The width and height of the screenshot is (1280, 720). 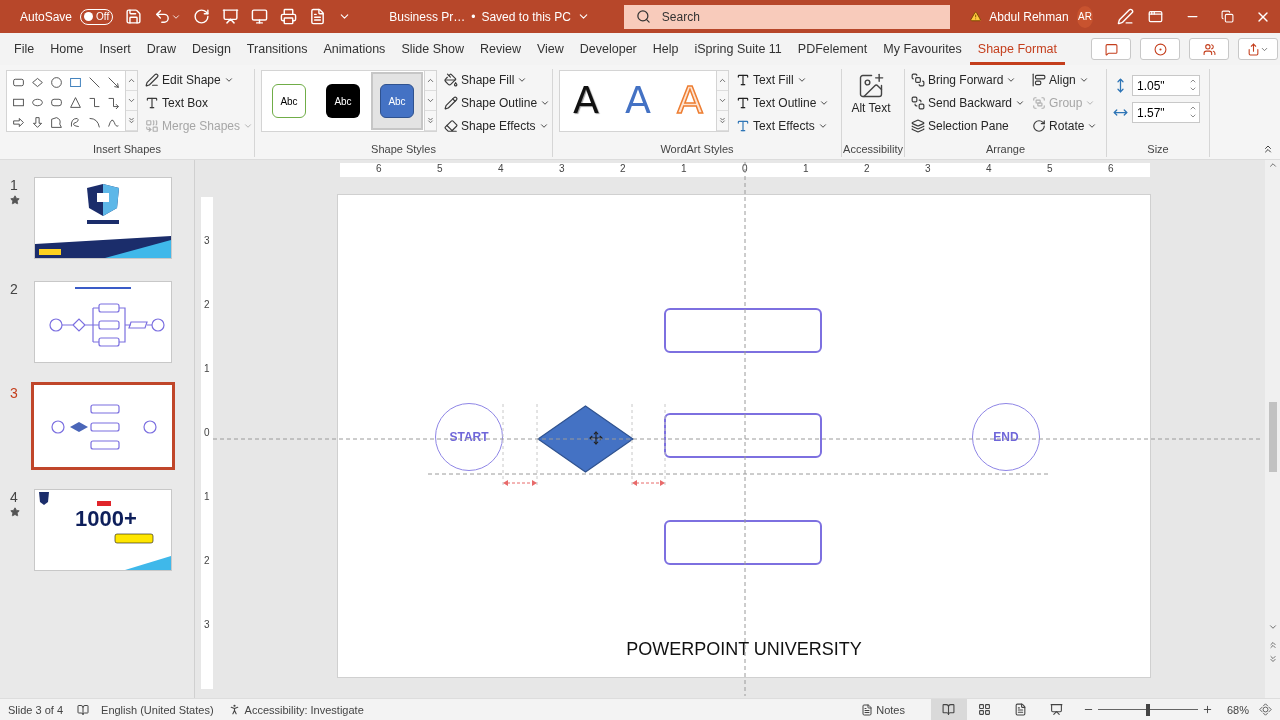 I want to click on ribbon-command: Align, so click(x=1065, y=79).